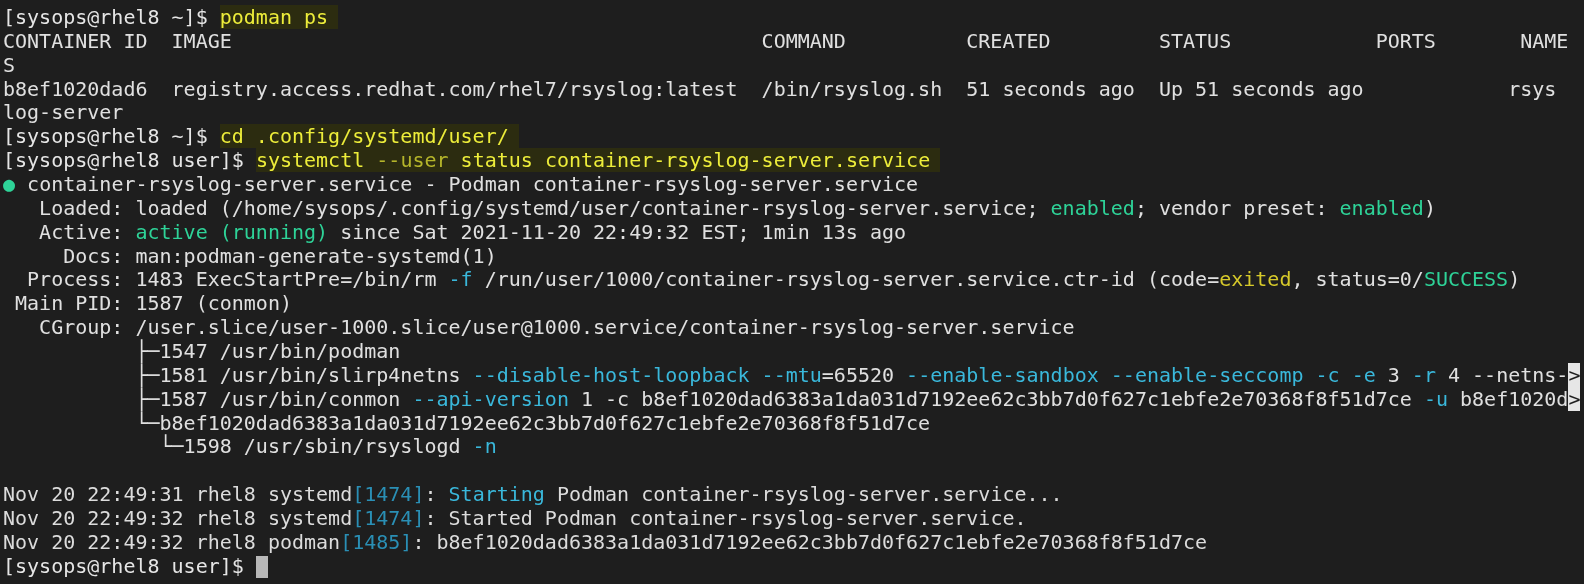  I want to click on output-line: └─b8ef1020dad6383a1da031d7192ee62c3bb7d0f627c1ebfe2e70368f8f51d7ce, so click(532, 423).